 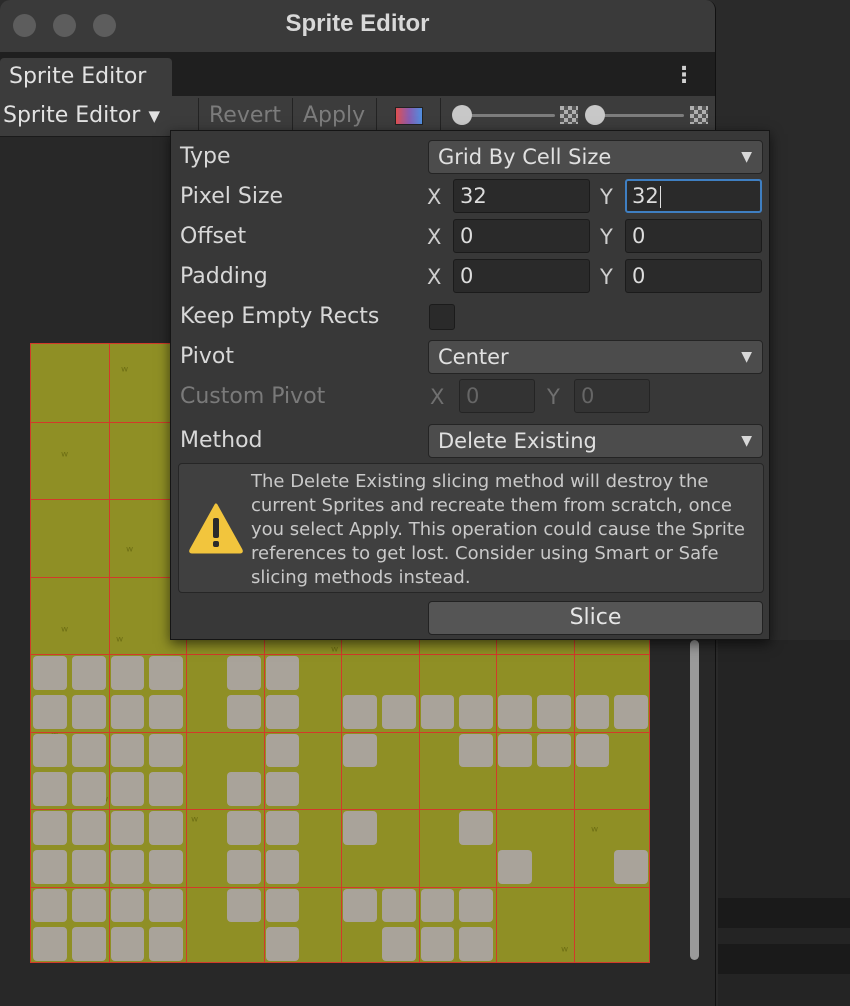 I want to click on offset-x-axis: X, so click(x=434, y=237).